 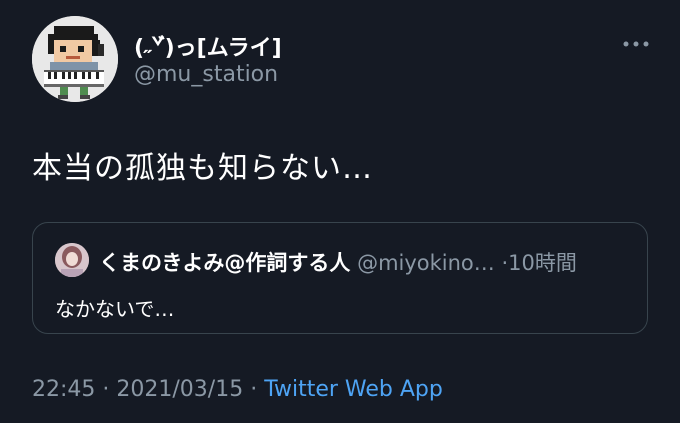 I want to click on quoted-author-avatar, so click(x=72, y=260).